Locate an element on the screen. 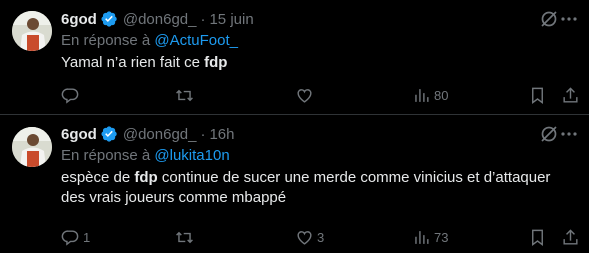  tweet-actions: 1 3 73 is located at coordinates (294, 237).